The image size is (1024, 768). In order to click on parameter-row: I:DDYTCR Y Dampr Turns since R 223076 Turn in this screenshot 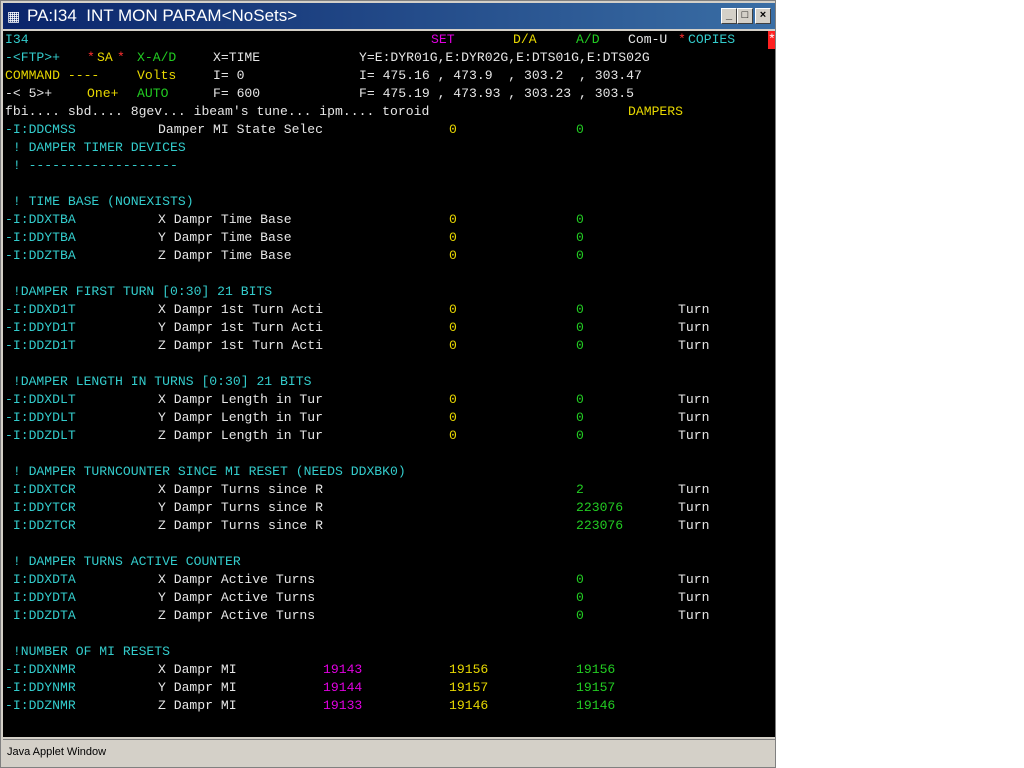, I will do `click(390, 508)`.